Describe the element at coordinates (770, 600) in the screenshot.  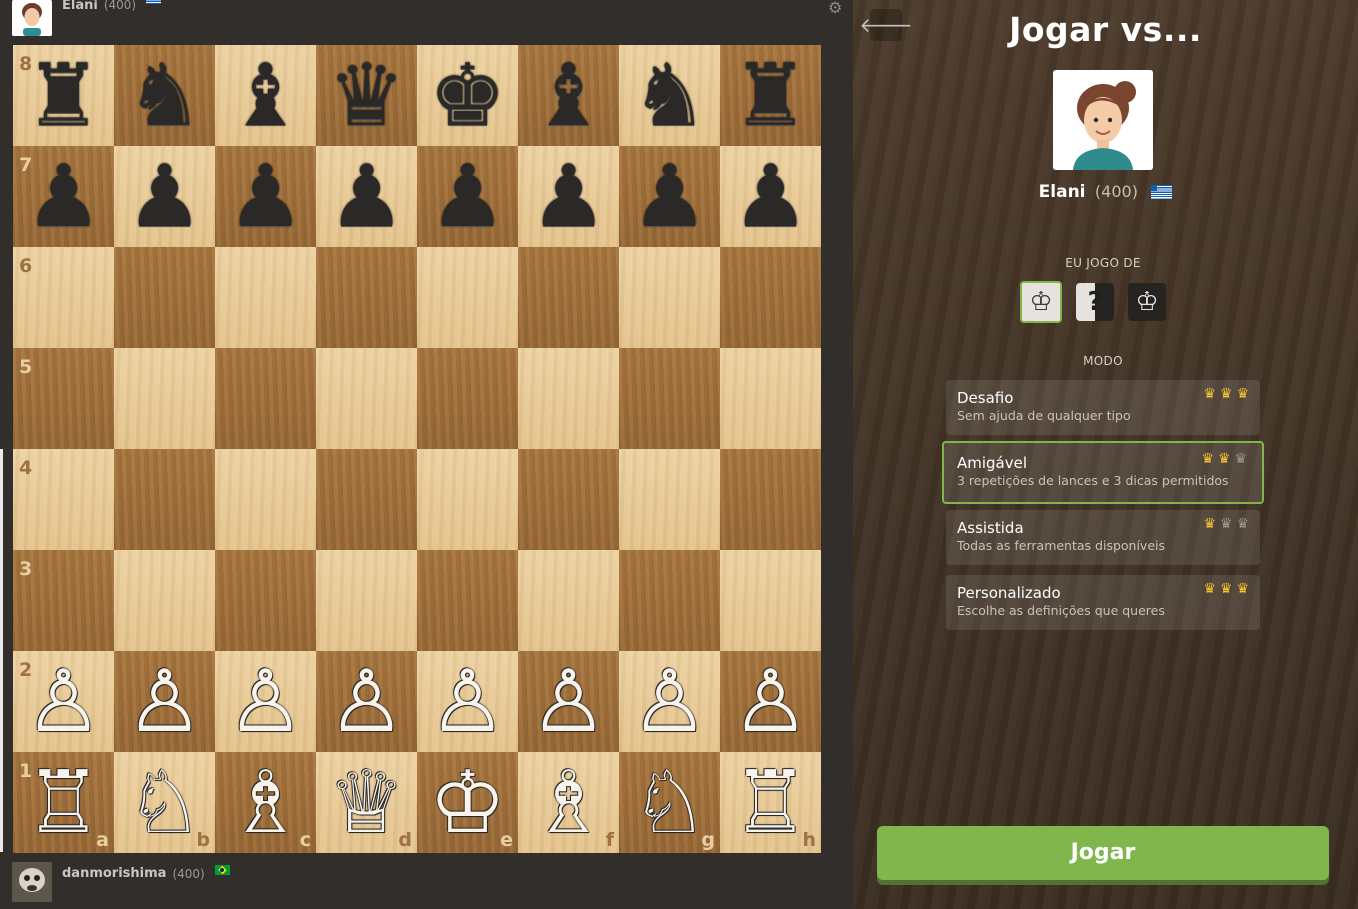
I see `square-h3` at that location.